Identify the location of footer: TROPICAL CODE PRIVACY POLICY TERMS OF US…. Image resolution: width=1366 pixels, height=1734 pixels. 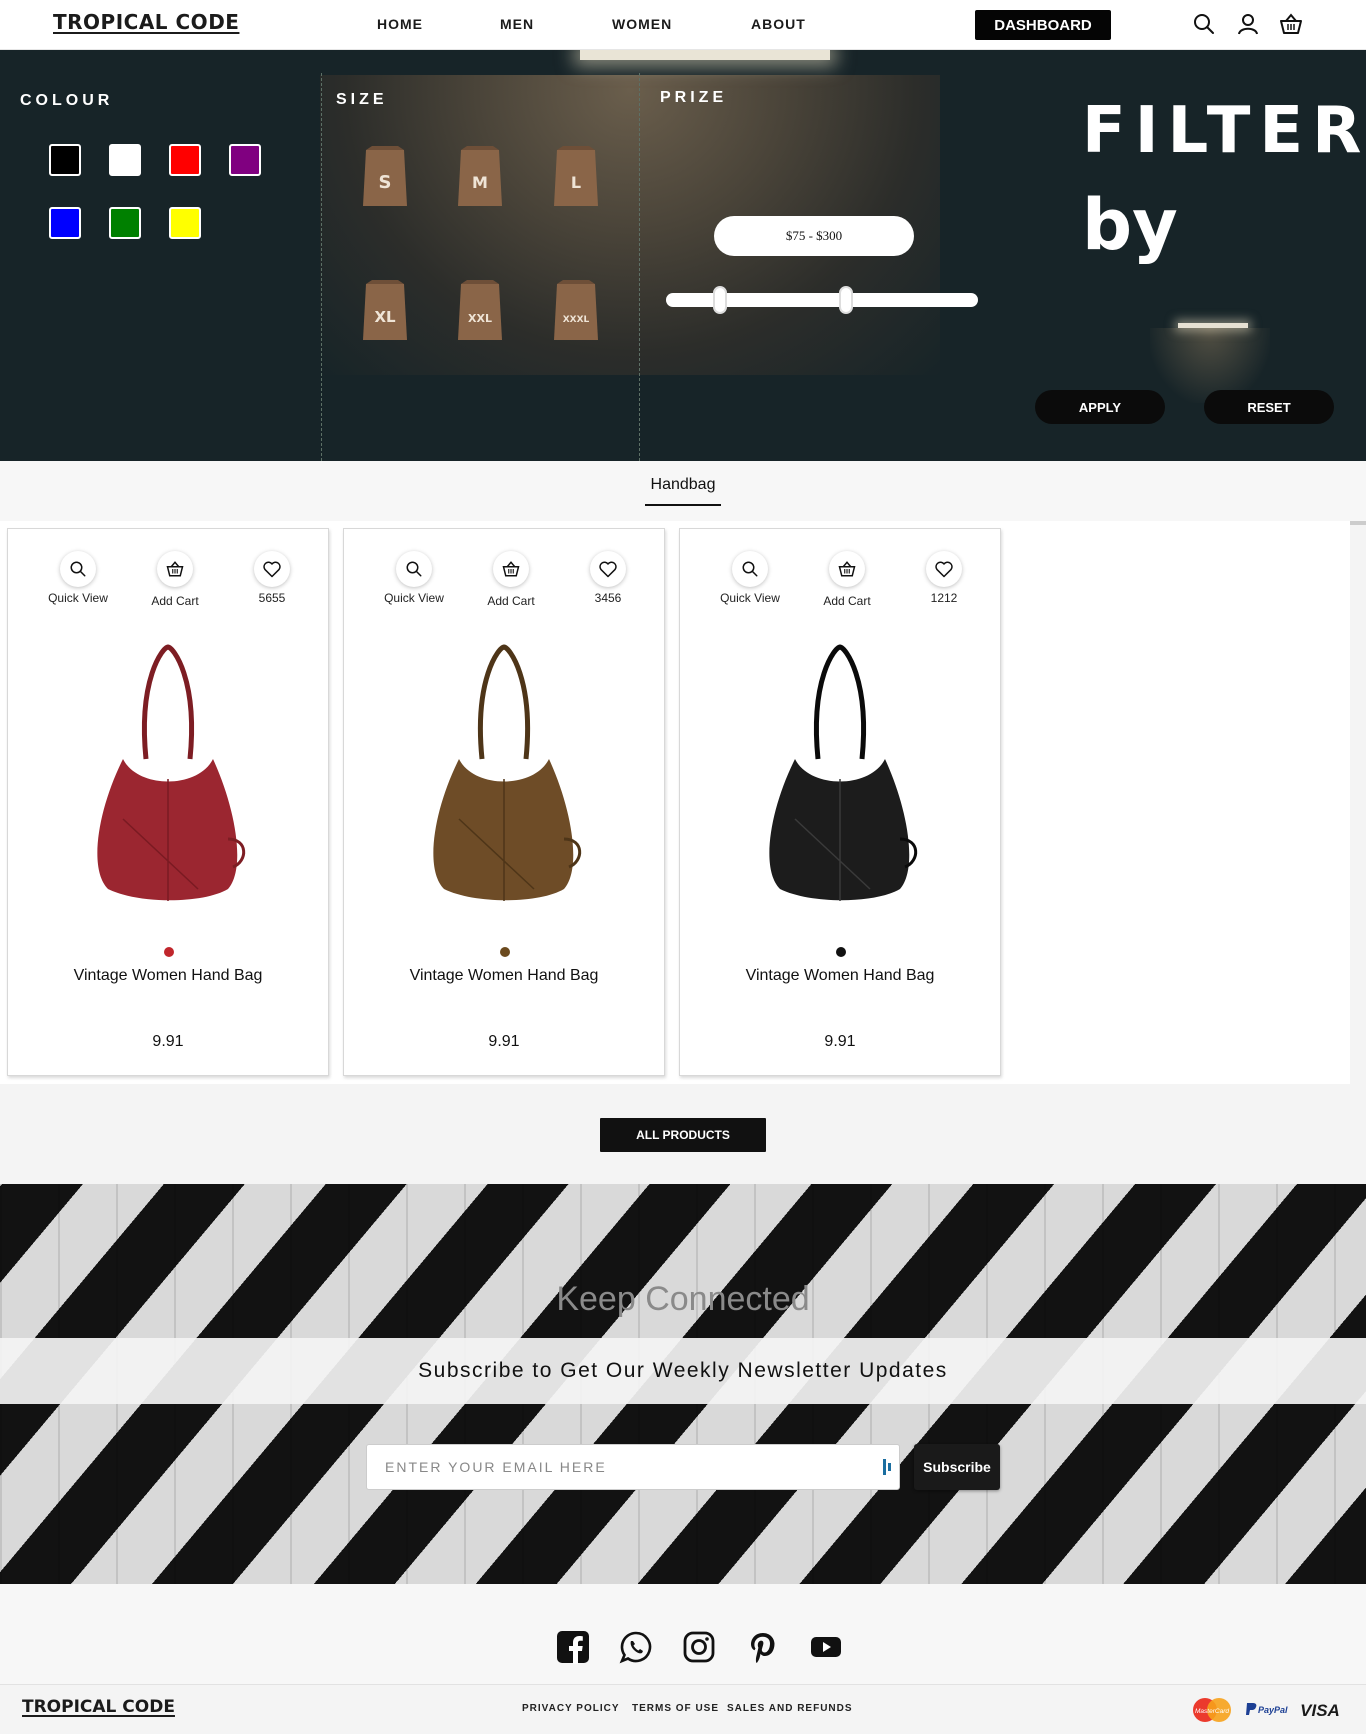
(683, 1709).